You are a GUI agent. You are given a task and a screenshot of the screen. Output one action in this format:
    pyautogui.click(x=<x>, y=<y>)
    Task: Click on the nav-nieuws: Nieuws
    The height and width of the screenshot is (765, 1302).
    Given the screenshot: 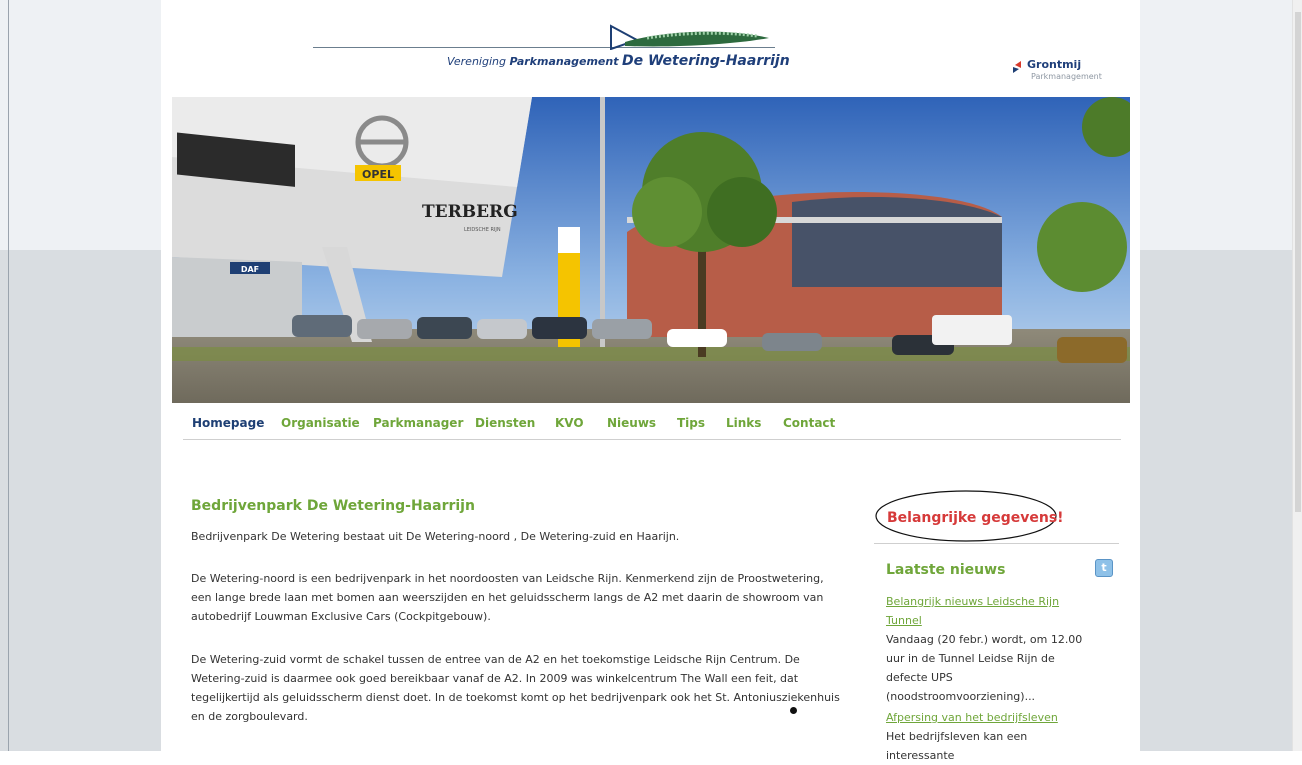 What is the action you would take?
    pyautogui.click(x=631, y=423)
    